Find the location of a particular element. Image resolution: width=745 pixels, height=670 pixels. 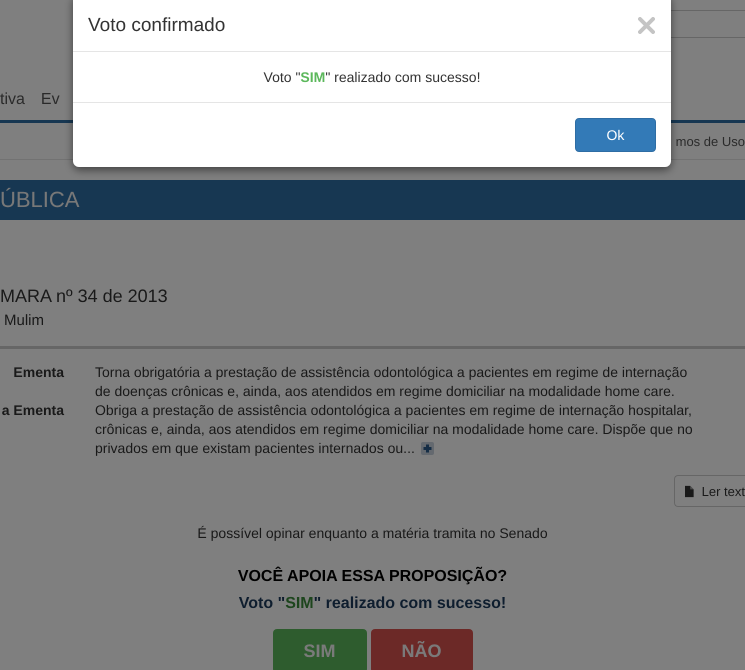

nav-link: Ev is located at coordinates (50, 100).